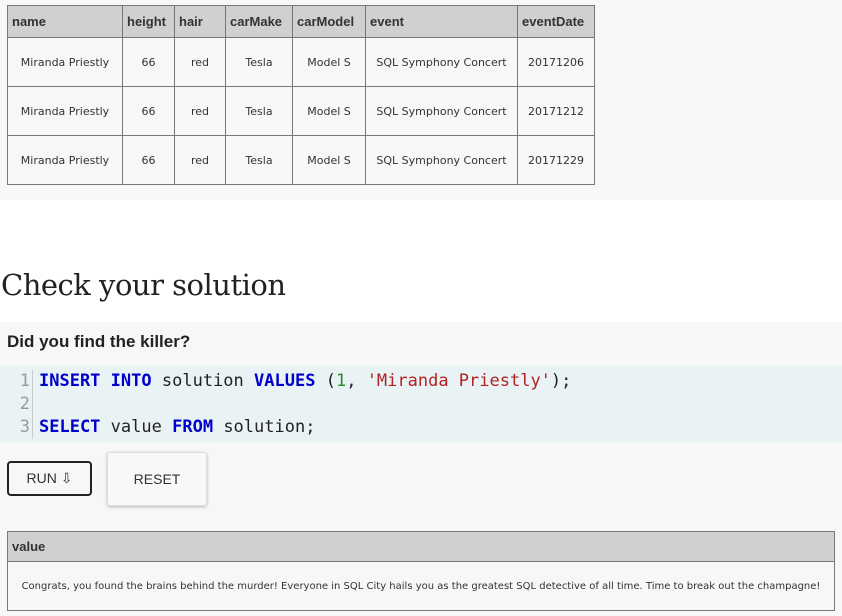 Image resolution: width=842 pixels, height=616 pixels. Describe the element at coordinates (143, 285) in the screenshot. I see `section-title: Check your solution` at that location.